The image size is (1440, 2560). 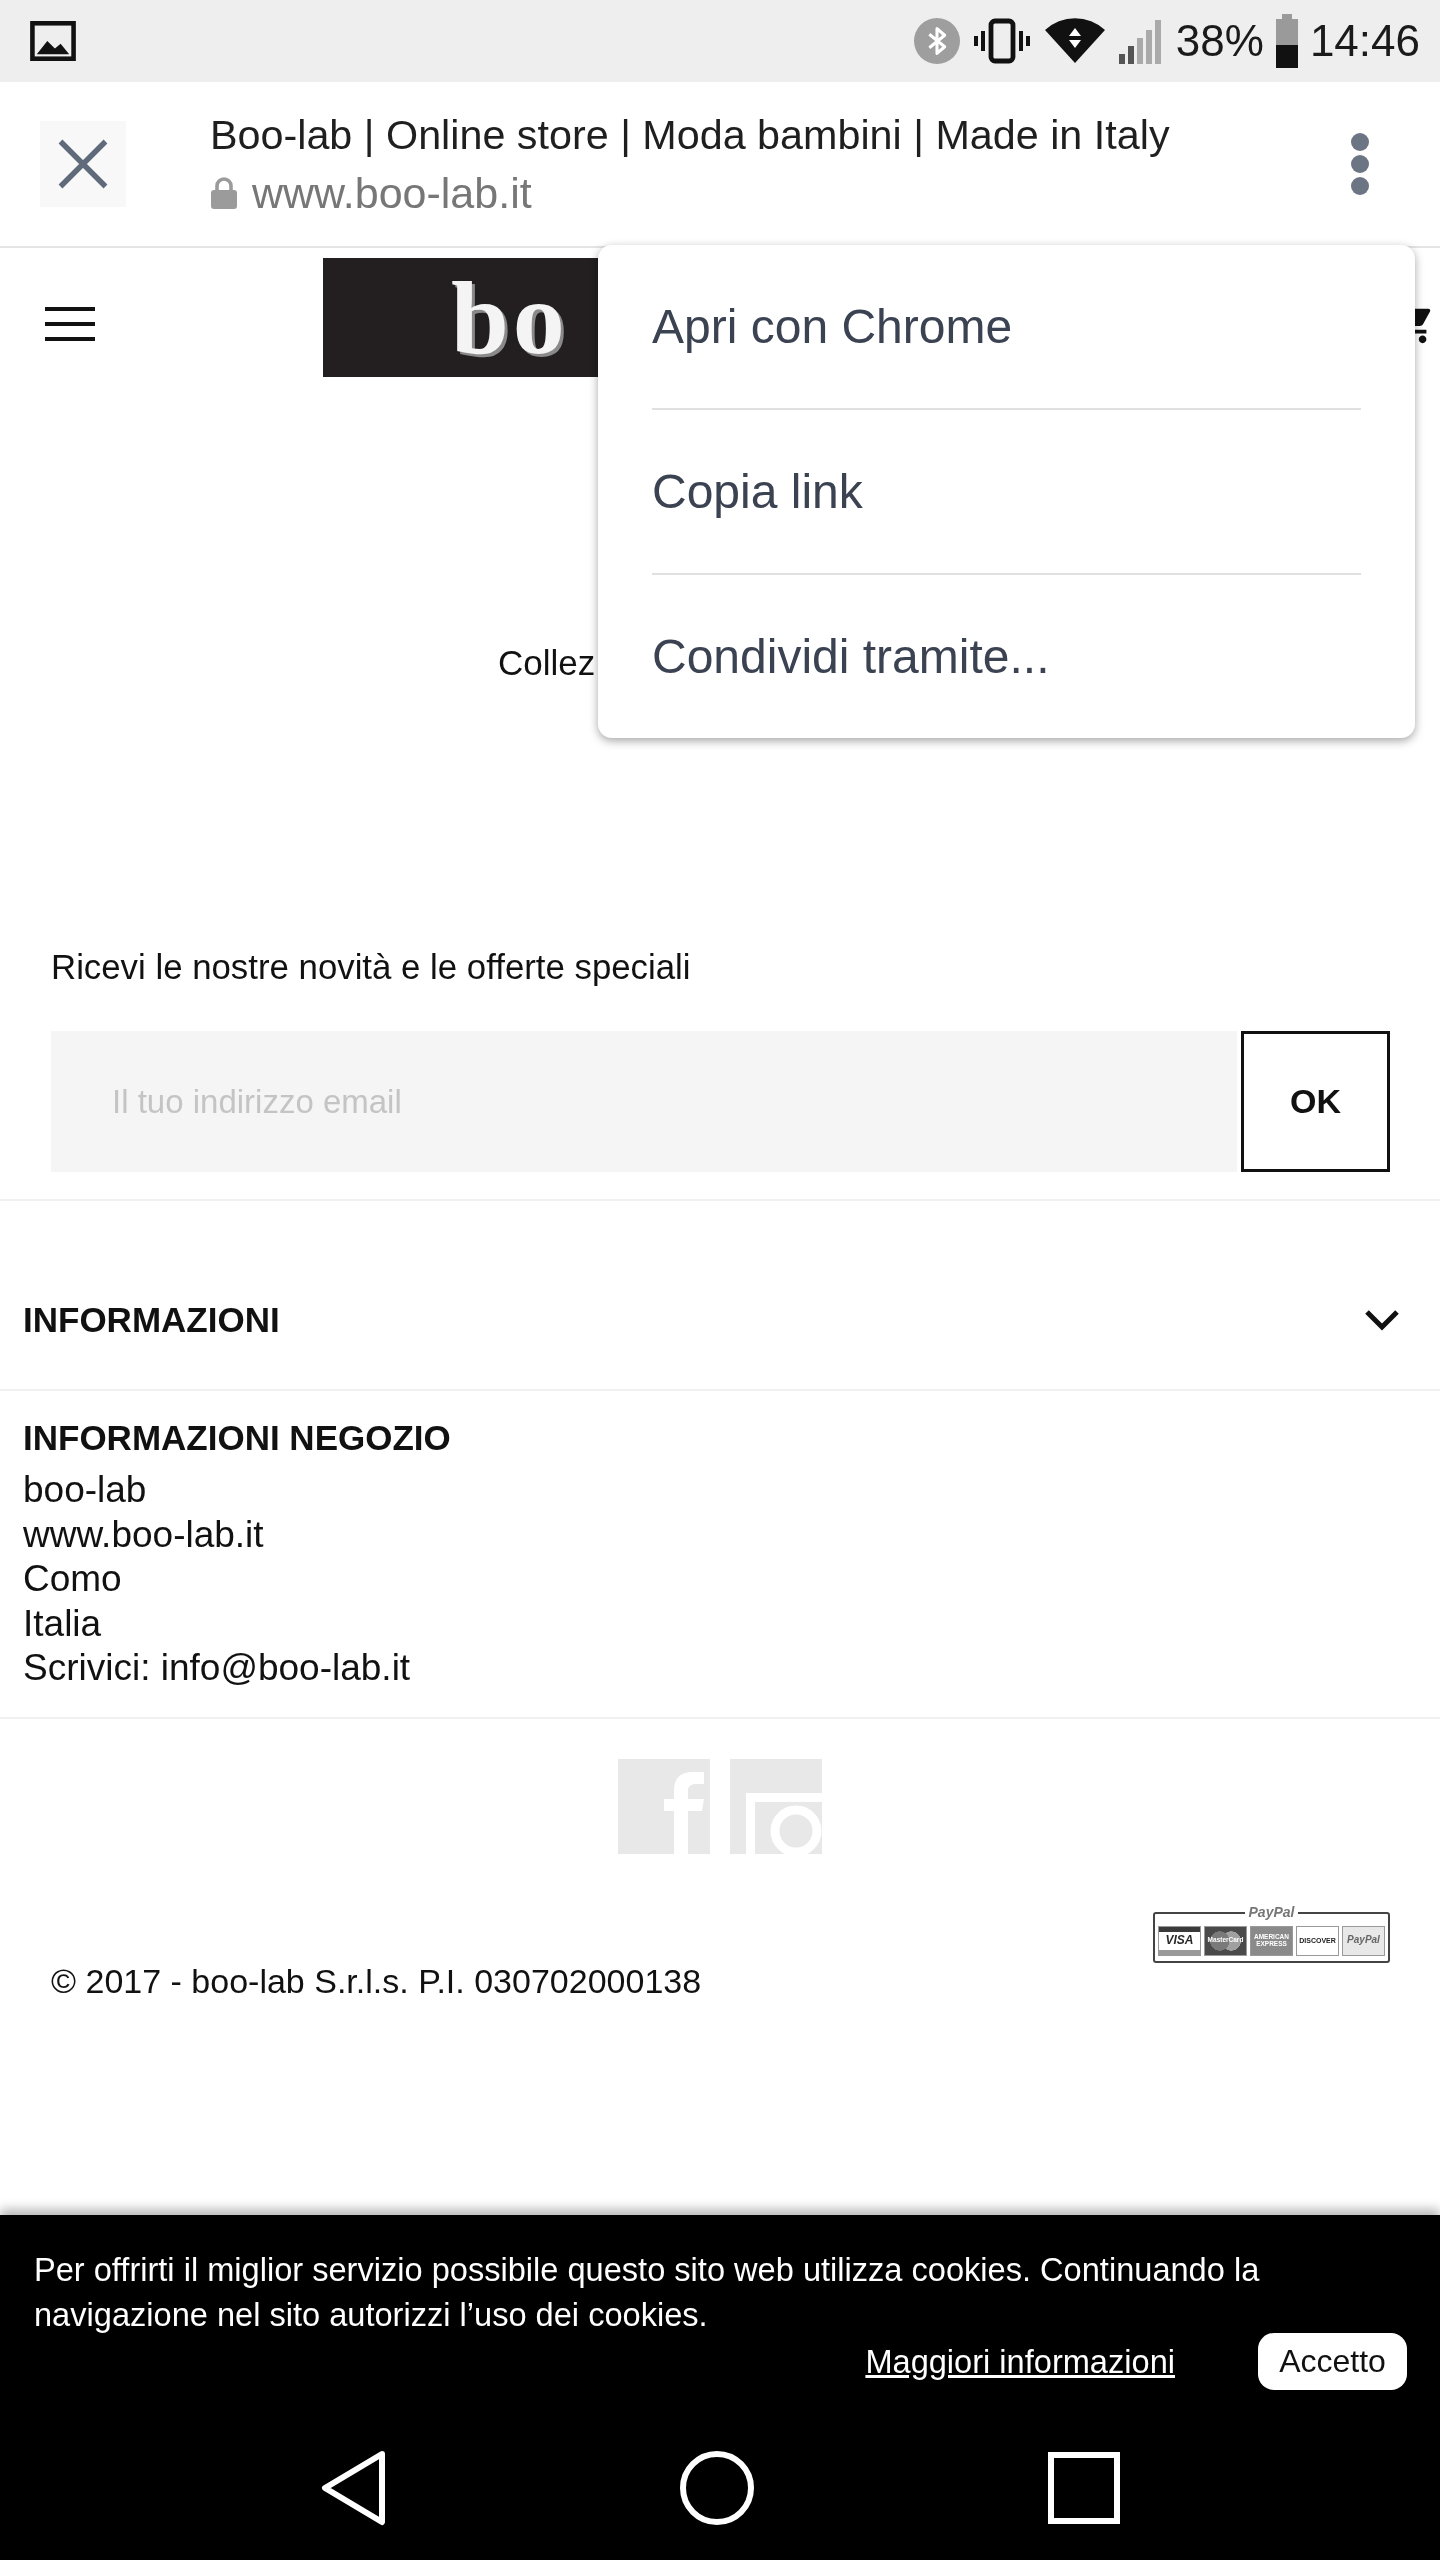 What do you see at coordinates (647, 2292) in the screenshot?
I see `cookie-message: Per offrirti il miglior servizio possibile questo sito web utilizza cookies. Continuando la navigazione nel sito autorizzi l’uso dei cookies.` at bounding box center [647, 2292].